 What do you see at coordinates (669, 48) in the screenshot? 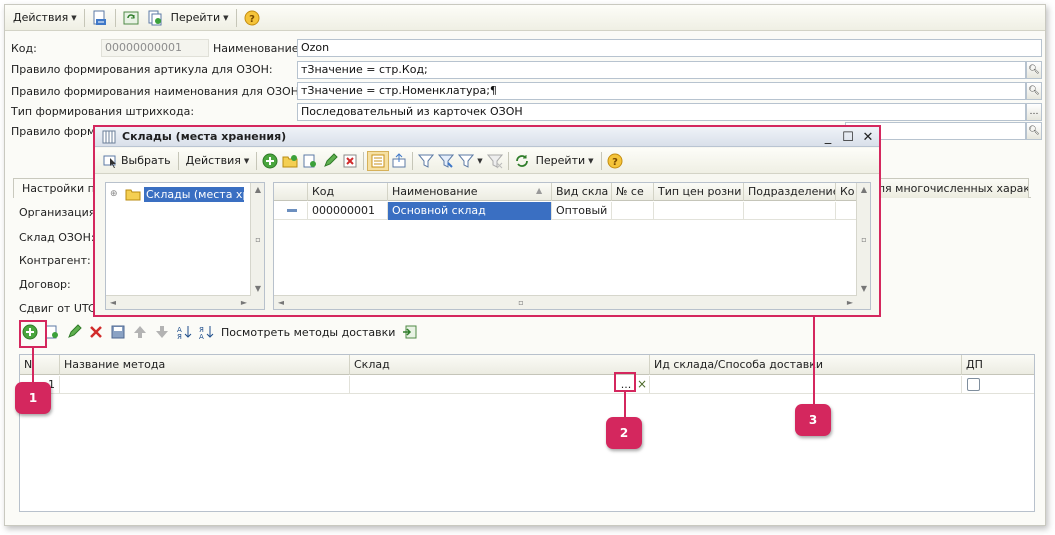
I see `name-field: Ozon` at bounding box center [669, 48].